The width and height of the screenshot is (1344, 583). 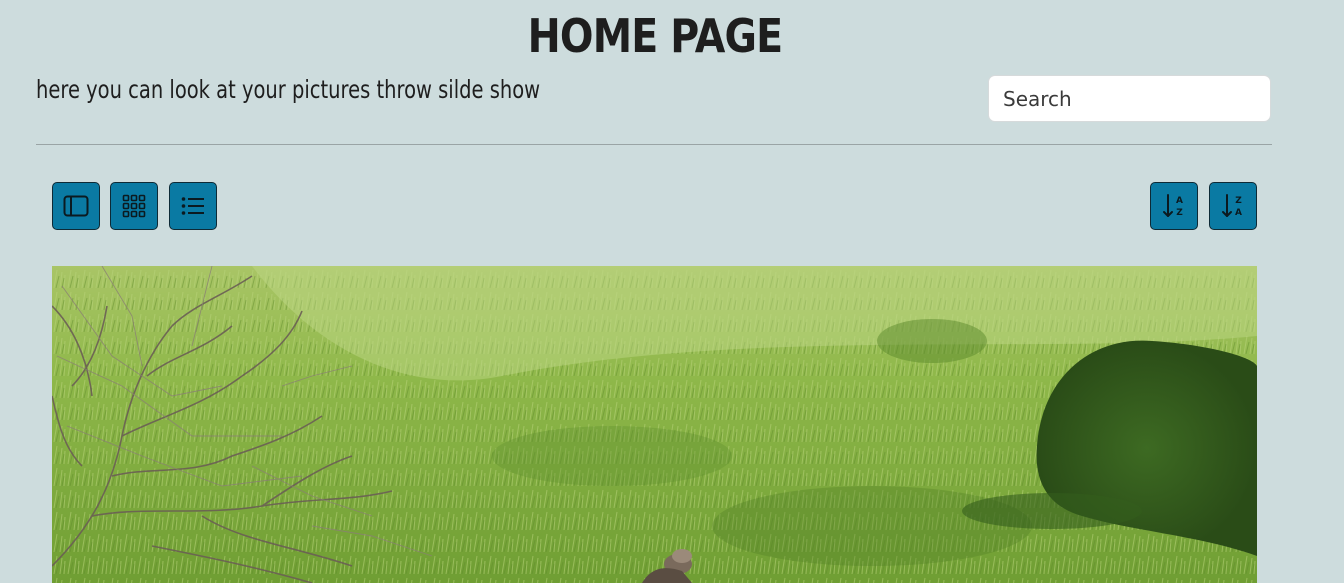 What do you see at coordinates (1129, 98) in the screenshot?
I see `search-input` at bounding box center [1129, 98].